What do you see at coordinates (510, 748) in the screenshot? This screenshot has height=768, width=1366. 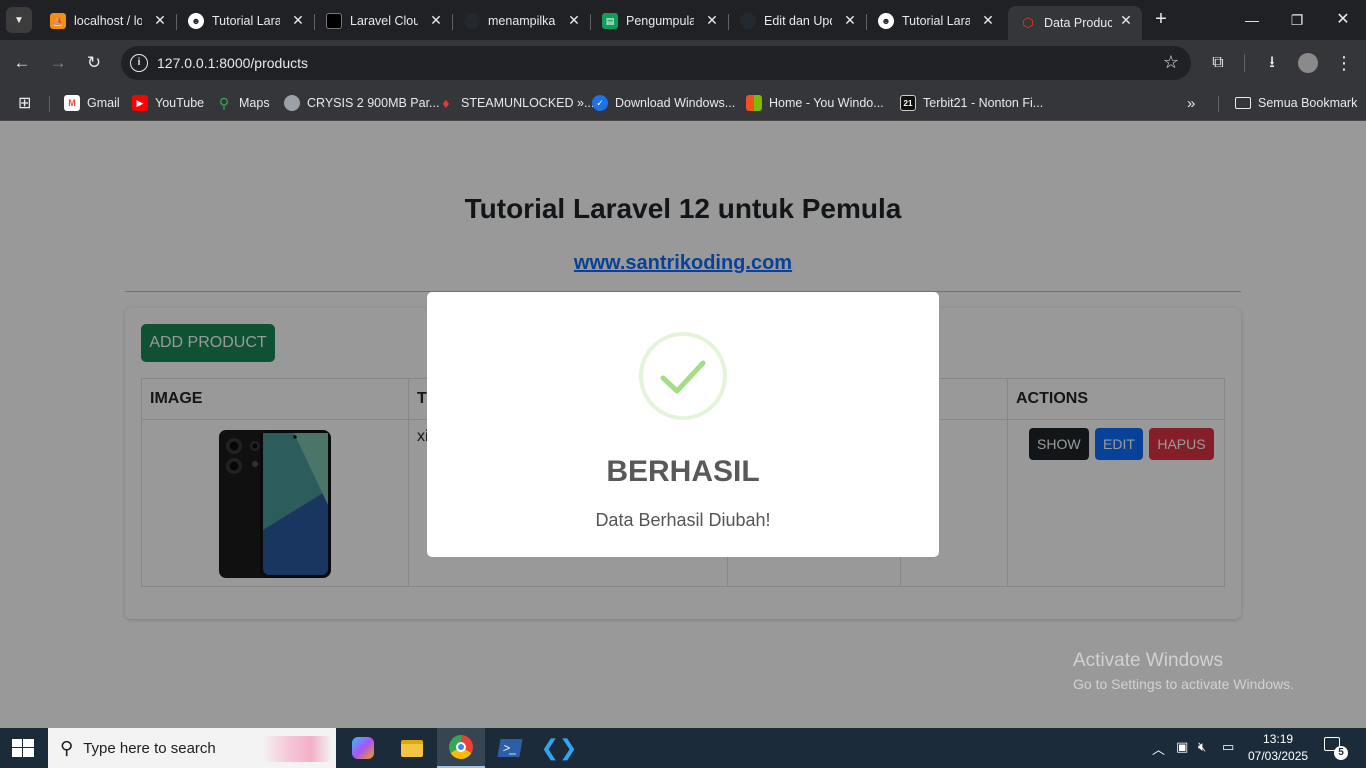 I see `powershell-icon: >_` at bounding box center [510, 748].